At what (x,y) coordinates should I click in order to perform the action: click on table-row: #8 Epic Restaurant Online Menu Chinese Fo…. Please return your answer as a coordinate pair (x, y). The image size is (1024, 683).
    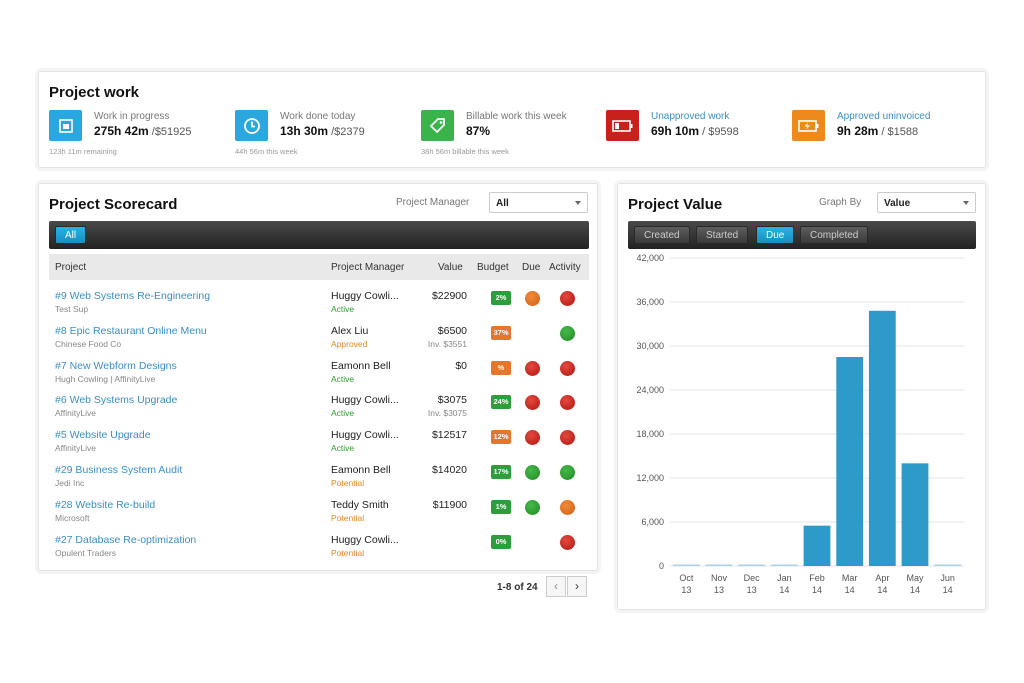
    Looking at the image, I should click on (319, 340).